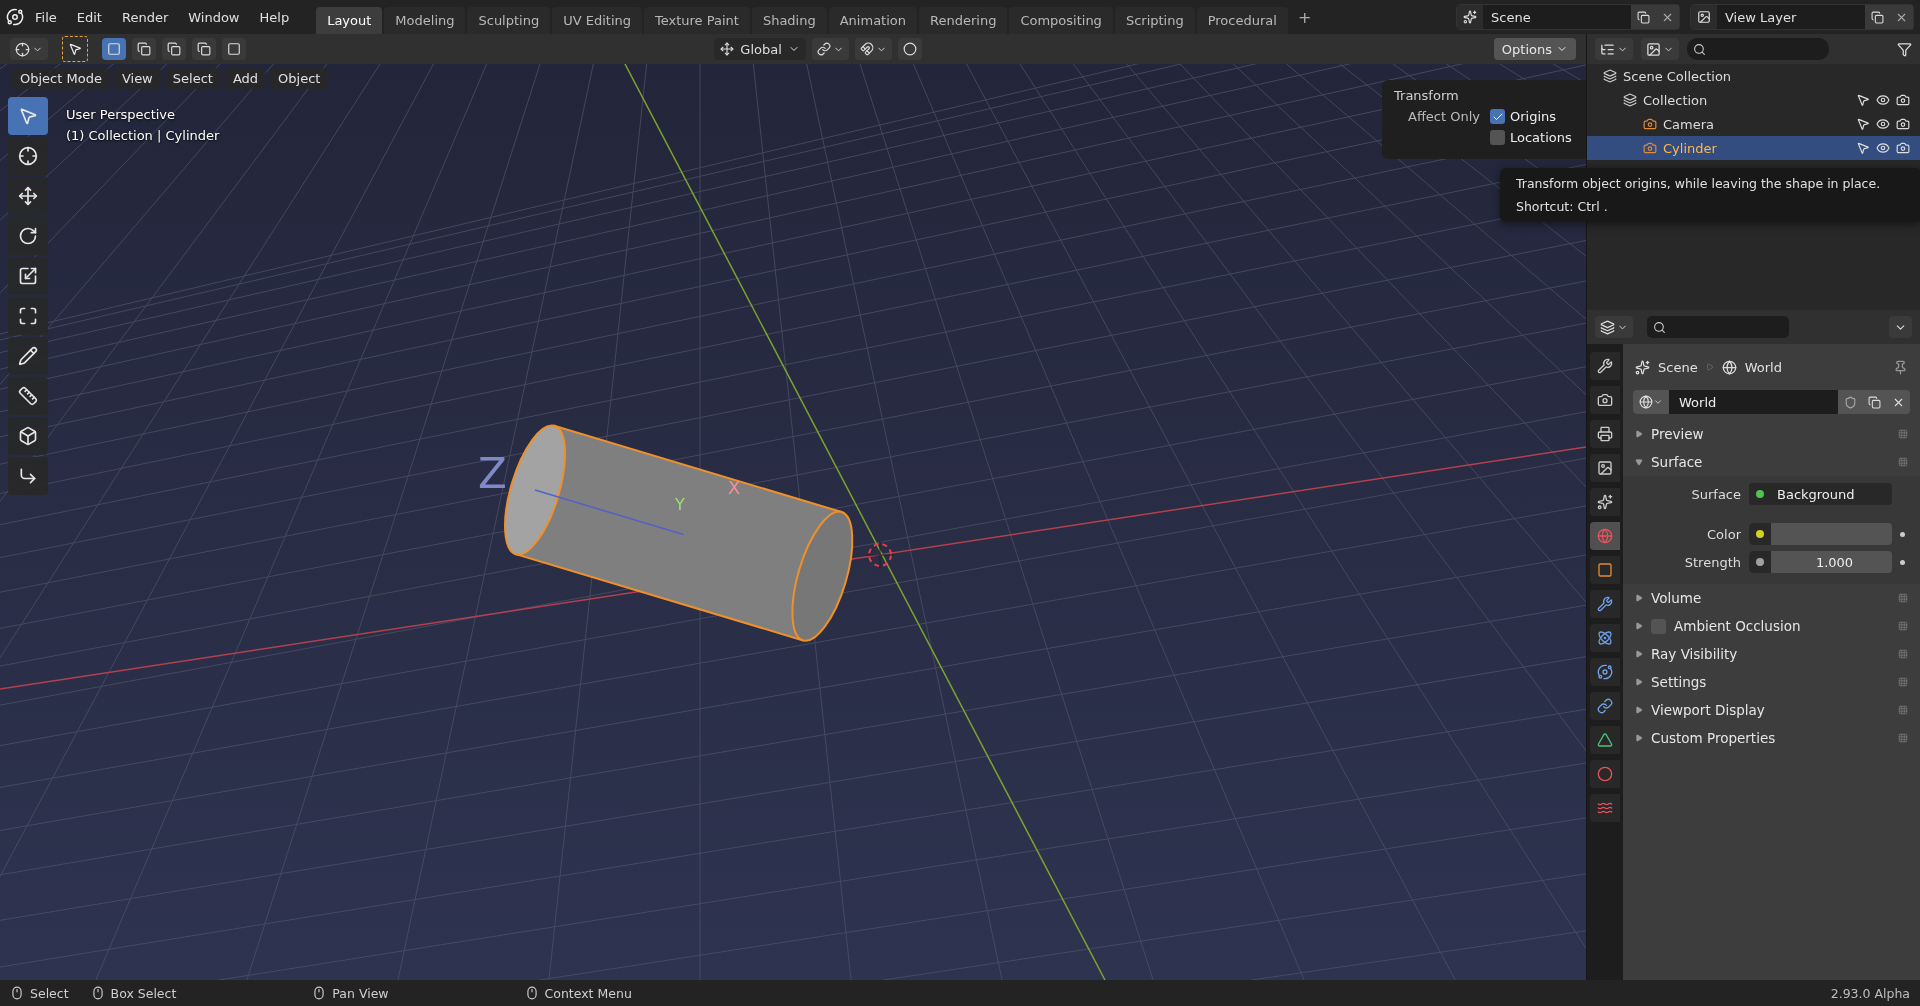 This screenshot has width=1920, height=1006. What do you see at coordinates (1771, 738) in the screenshot?
I see `panel-header: Custom Properties` at bounding box center [1771, 738].